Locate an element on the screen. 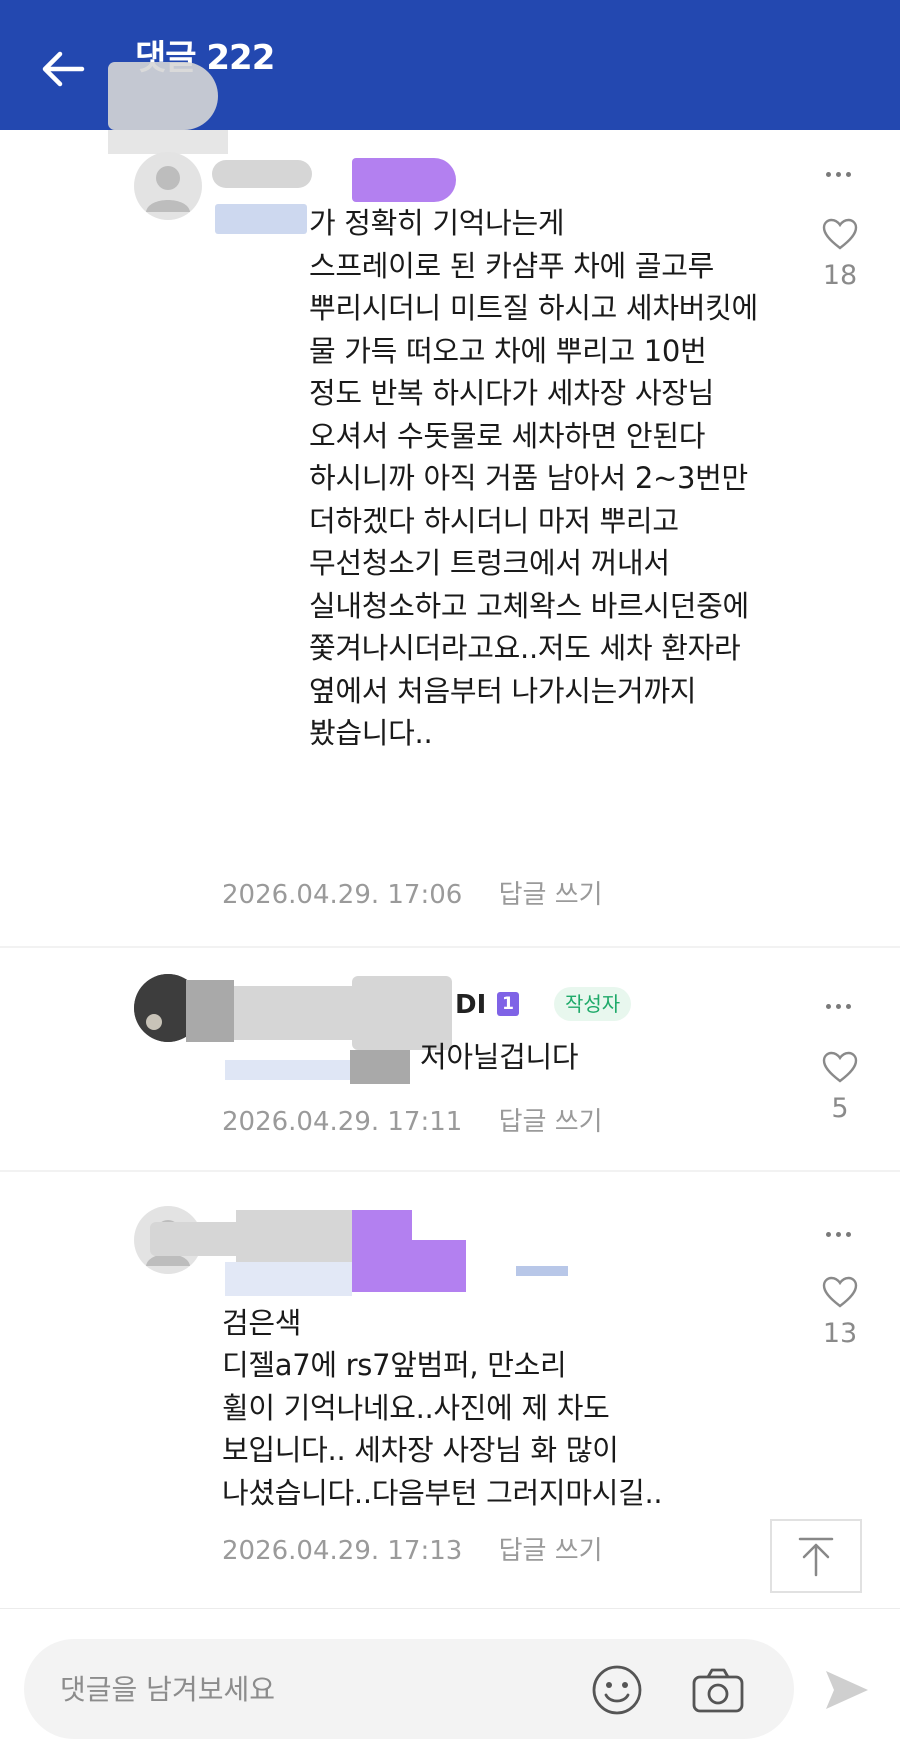  comment-input-container is located at coordinates (409, 1689).